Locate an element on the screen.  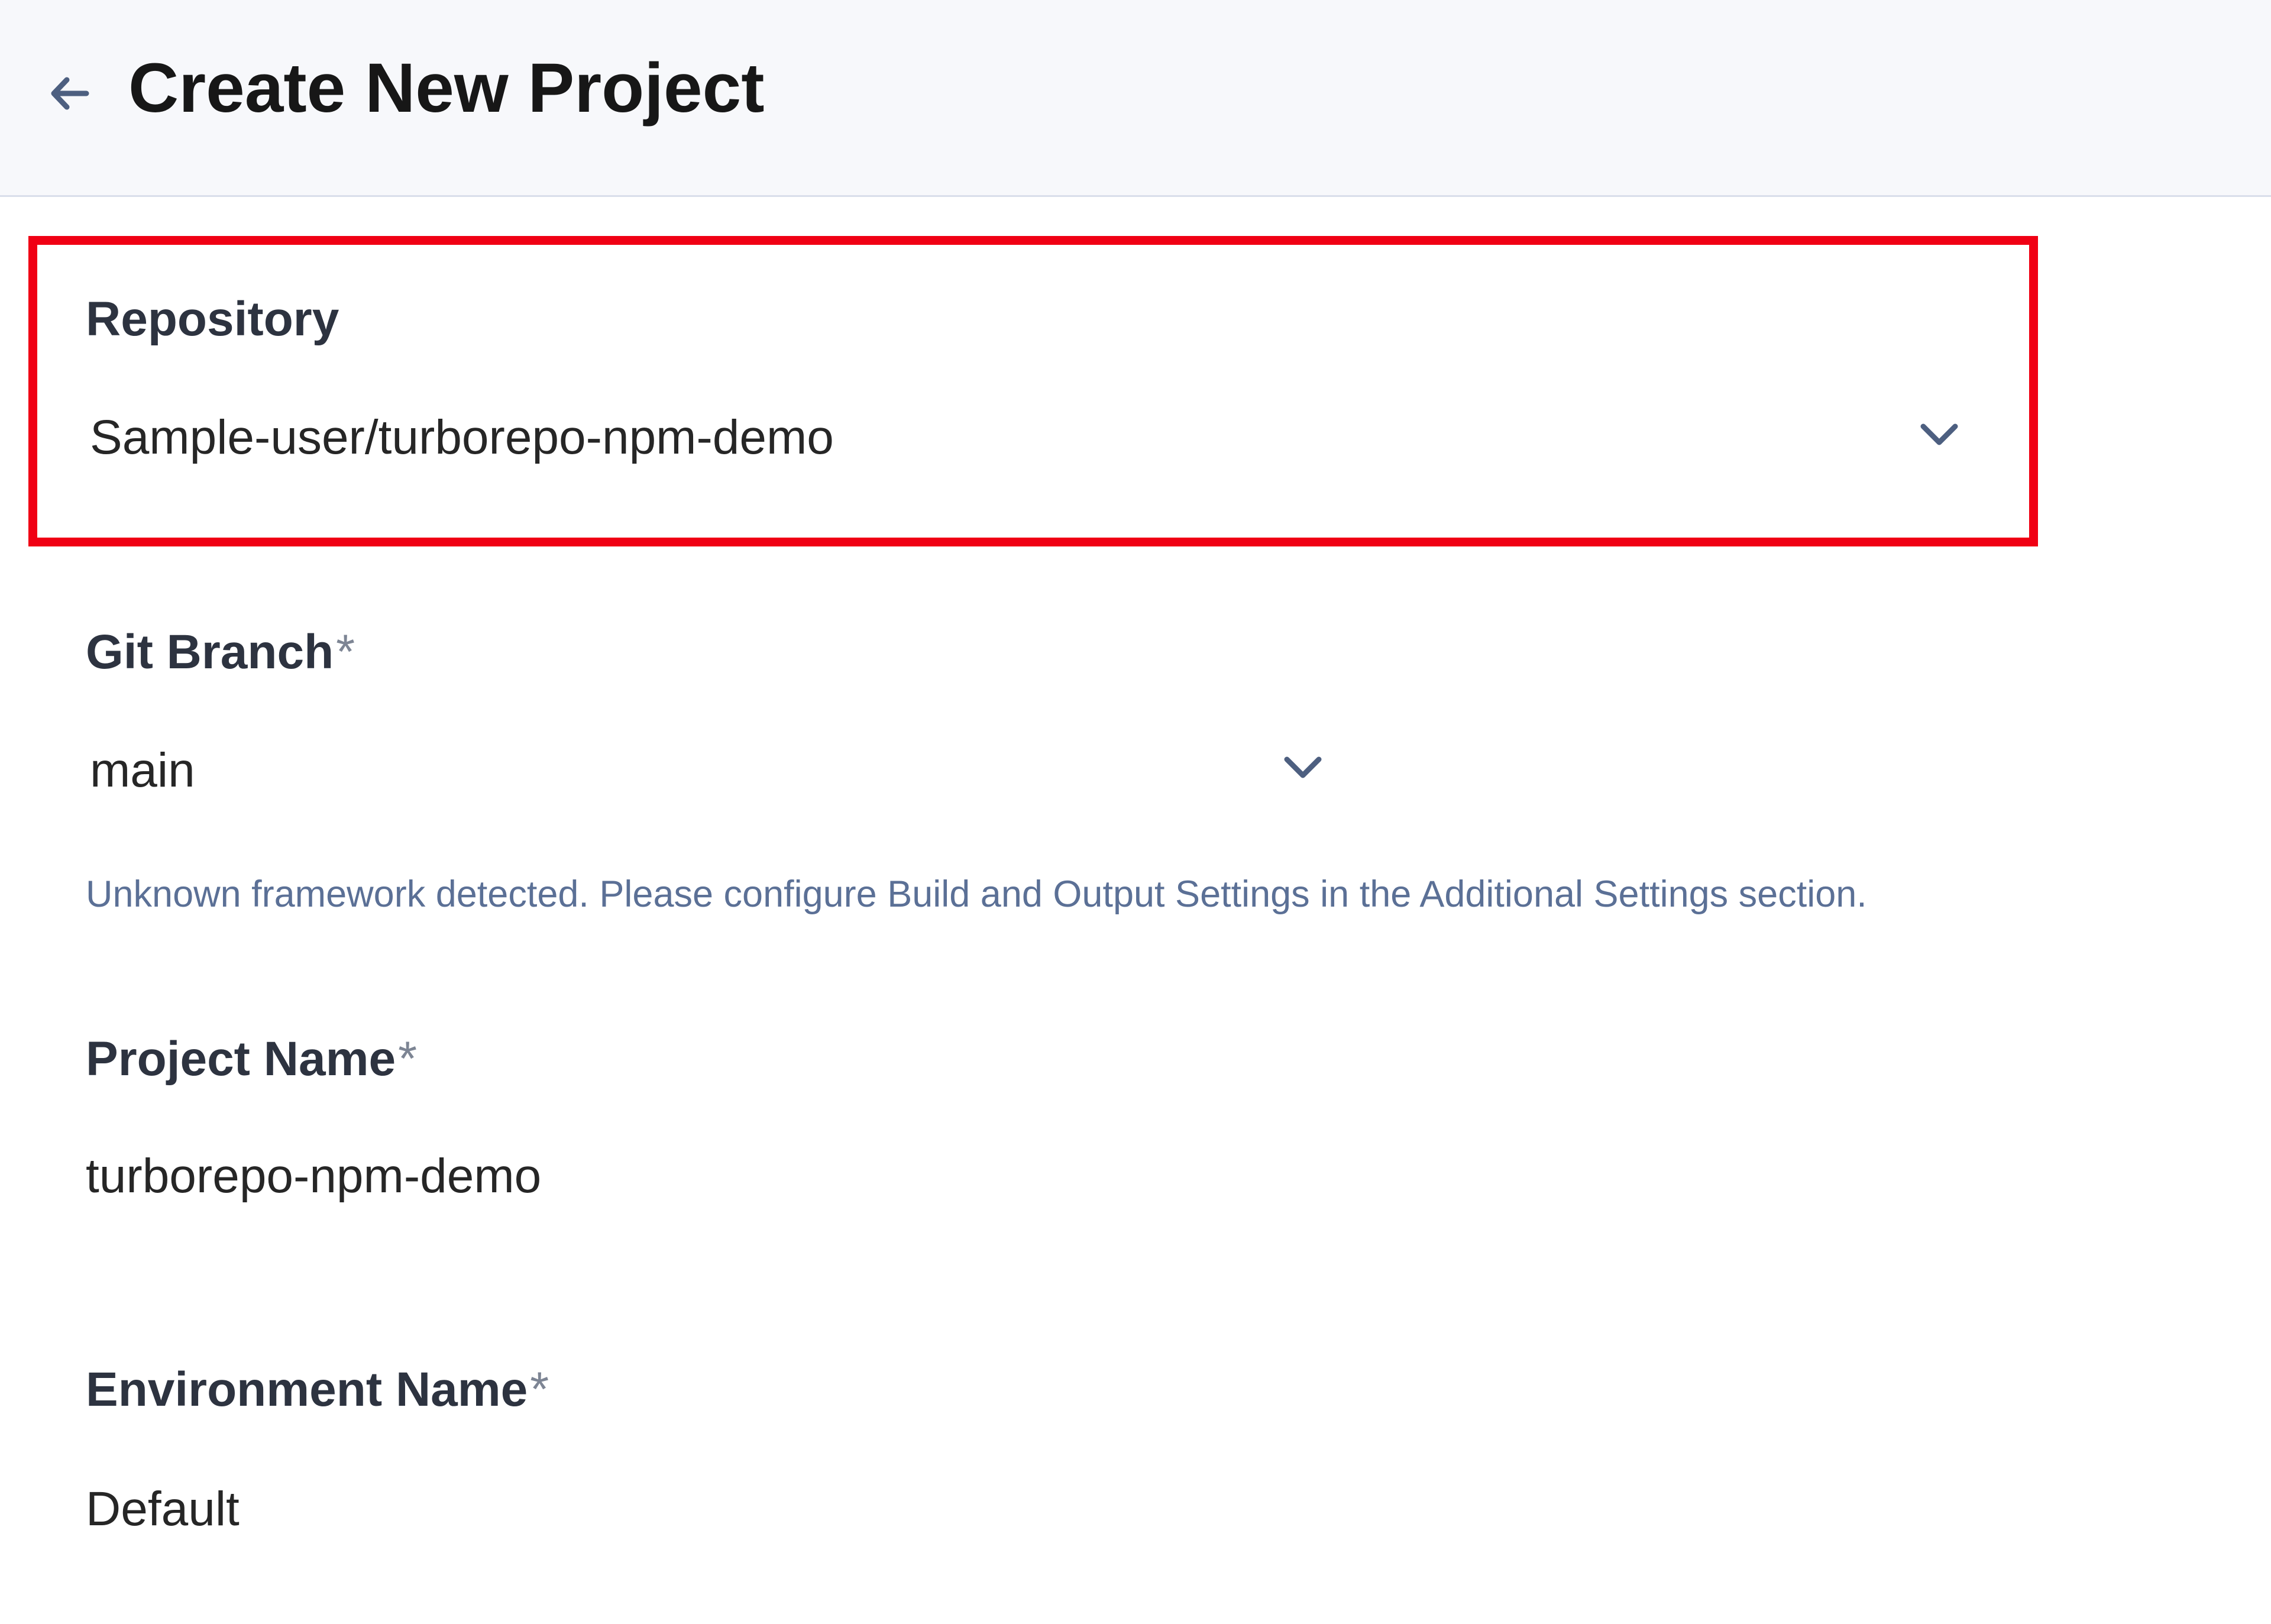
repository-value: Sample-user/turborepo-npm-demo is located at coordinates (462, 437).